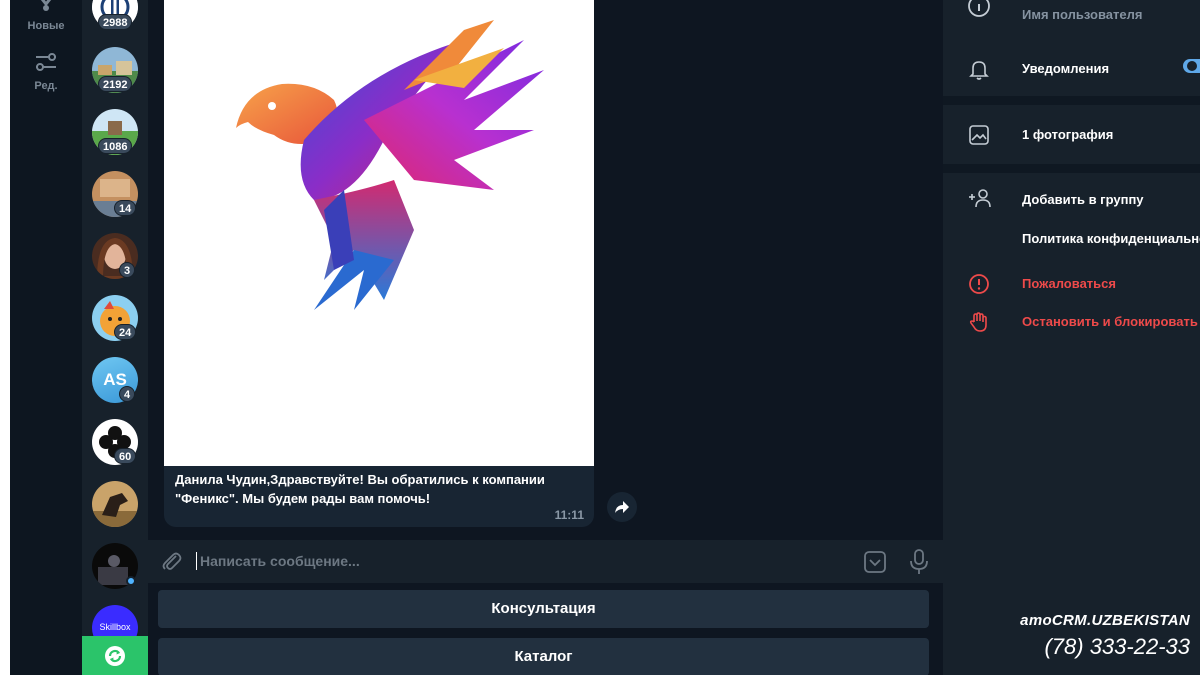 Image resolution: width=1200 pixels, height=675 pixels. What do you see at coordinates (115, 627) in the screenshot?
I see `avatar-text: Skillbox` at bounding box center [115, 627].